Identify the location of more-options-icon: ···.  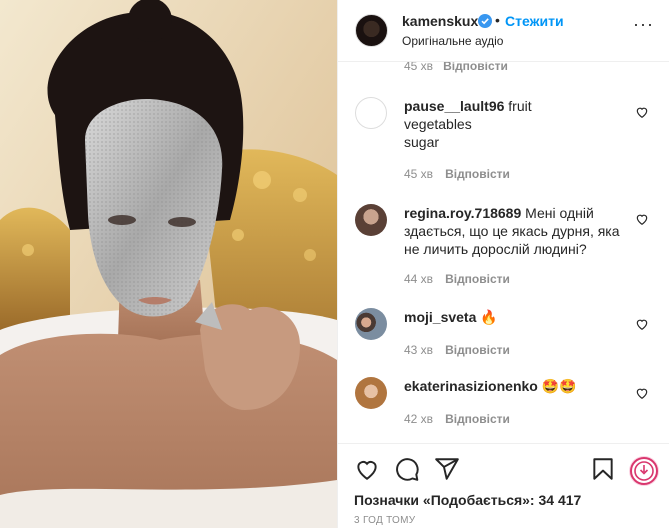
(643, 27).